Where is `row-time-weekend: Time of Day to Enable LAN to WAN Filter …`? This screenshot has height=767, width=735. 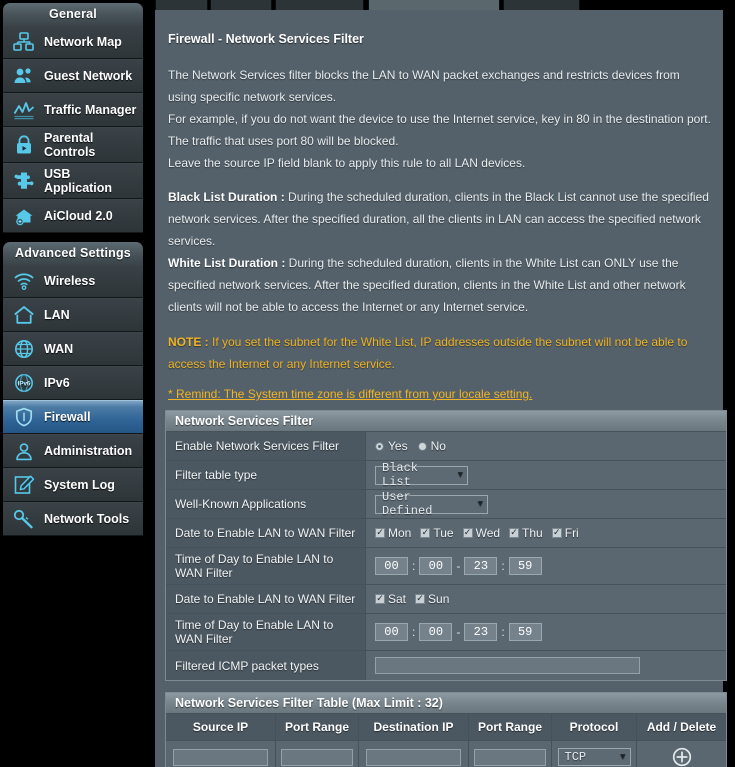
row-time-weekend: Time of Day to Enable LAN to WAN Filter … is located at coordinates (446, 632).